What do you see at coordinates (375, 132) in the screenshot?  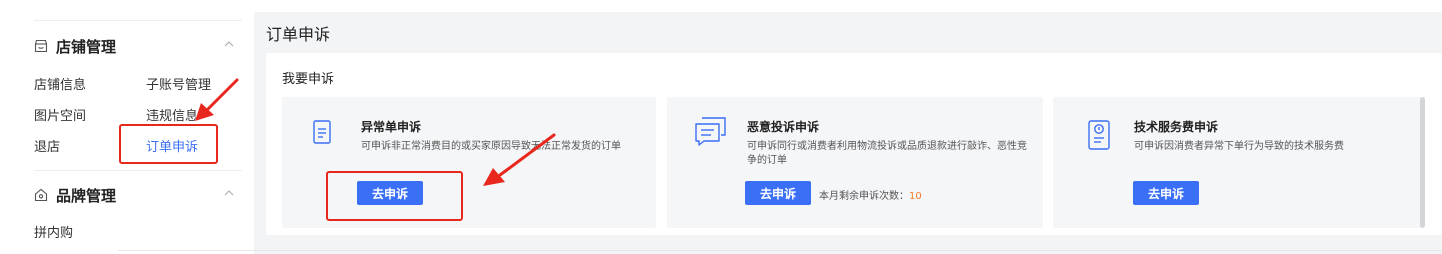 I see `annotation-arrows` at bounding box center [375, 132].